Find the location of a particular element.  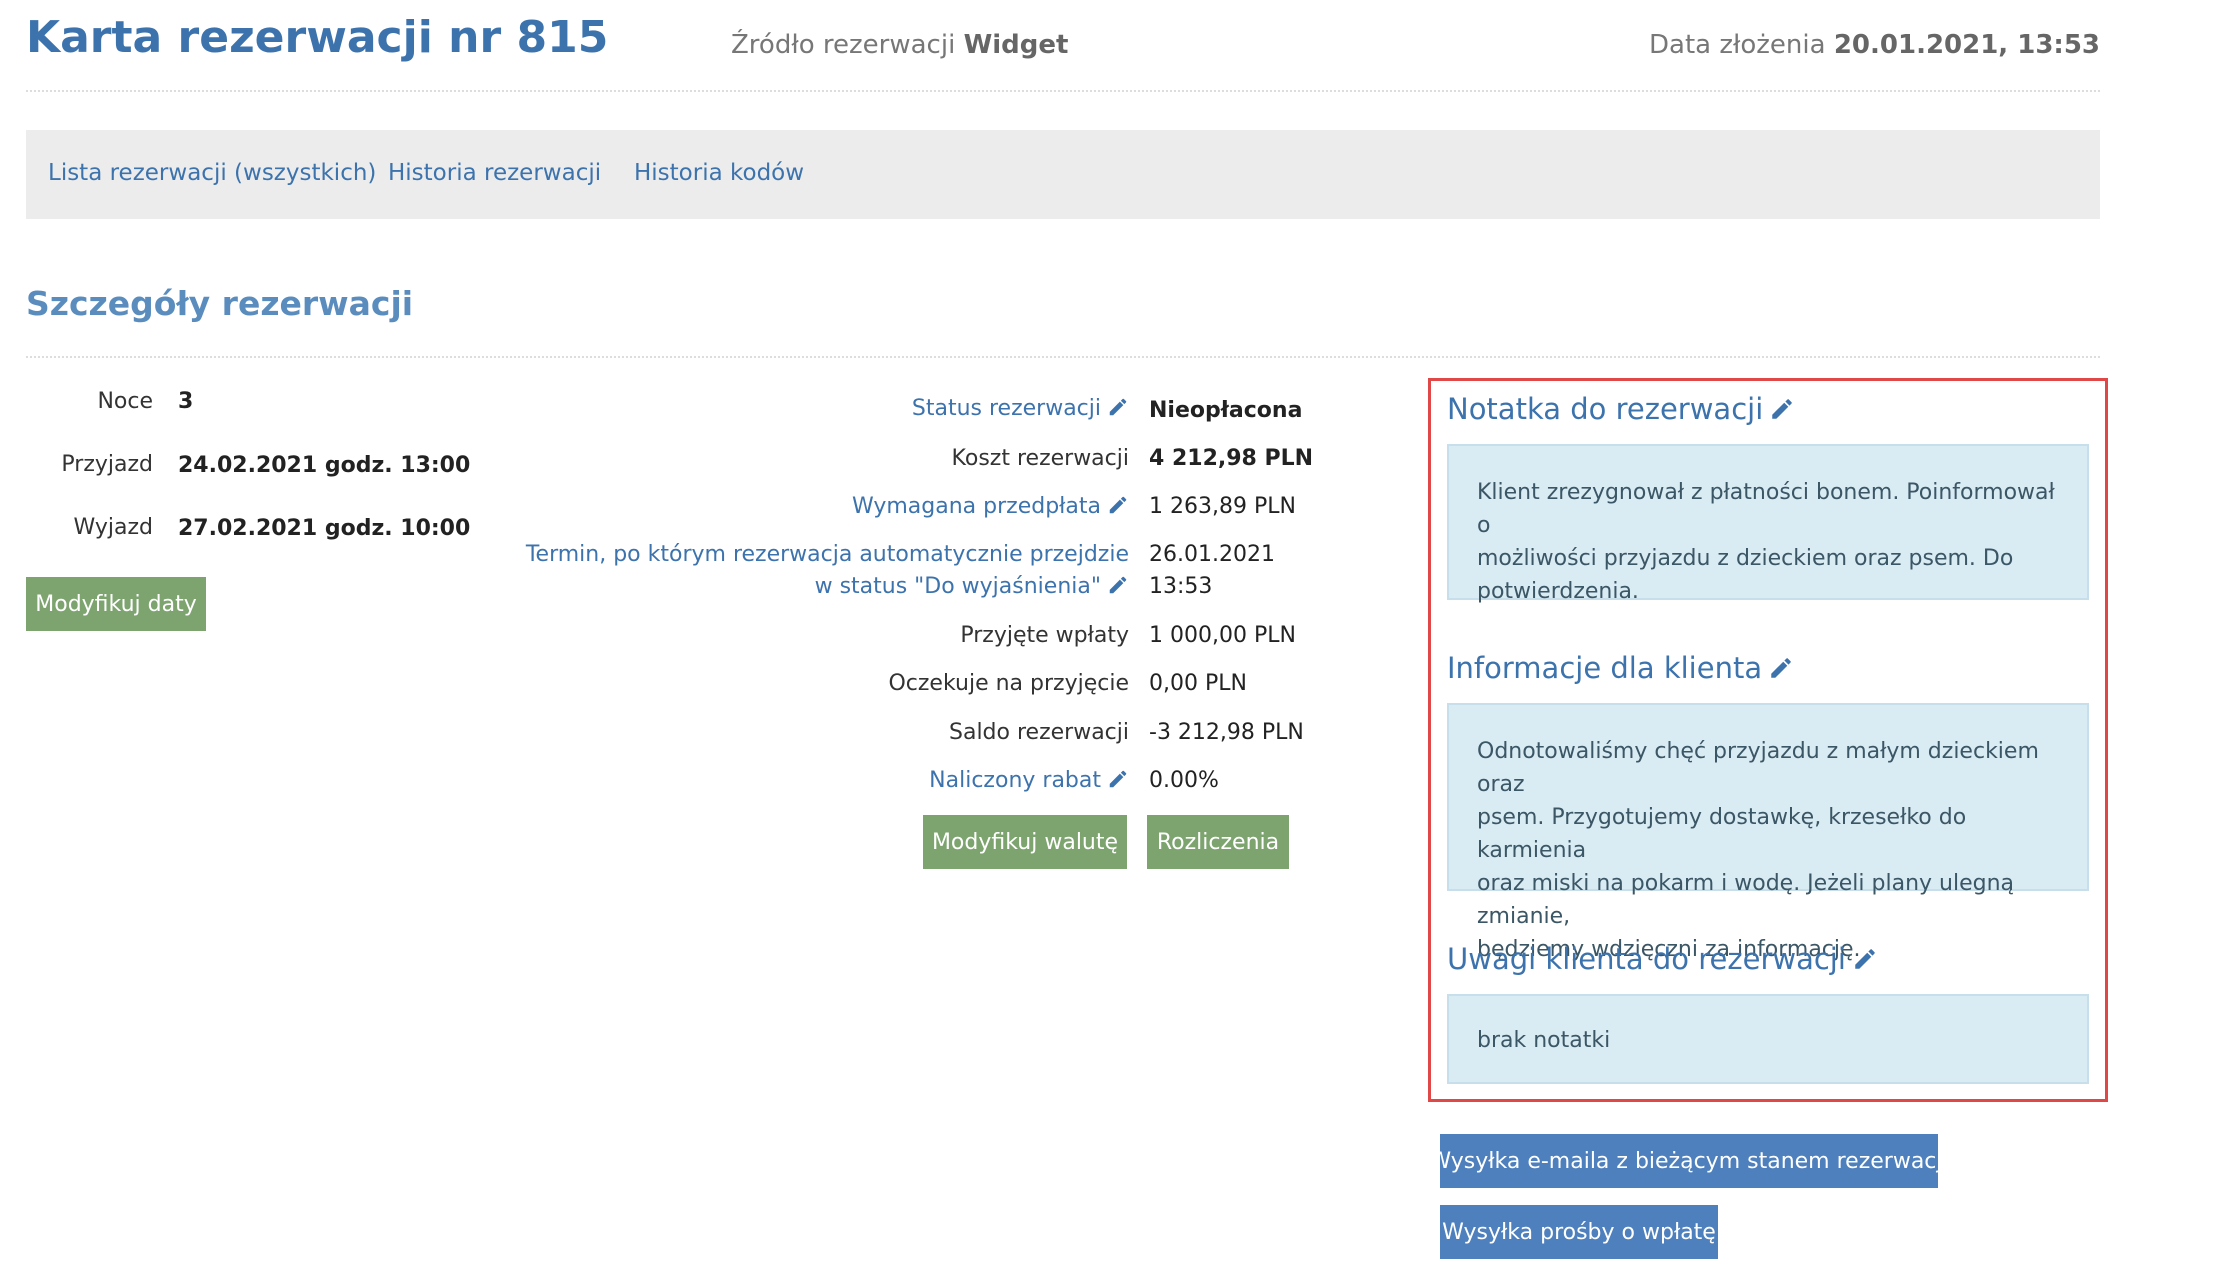

deadline-time: 13:53 is located at coordinates (1181, 586).